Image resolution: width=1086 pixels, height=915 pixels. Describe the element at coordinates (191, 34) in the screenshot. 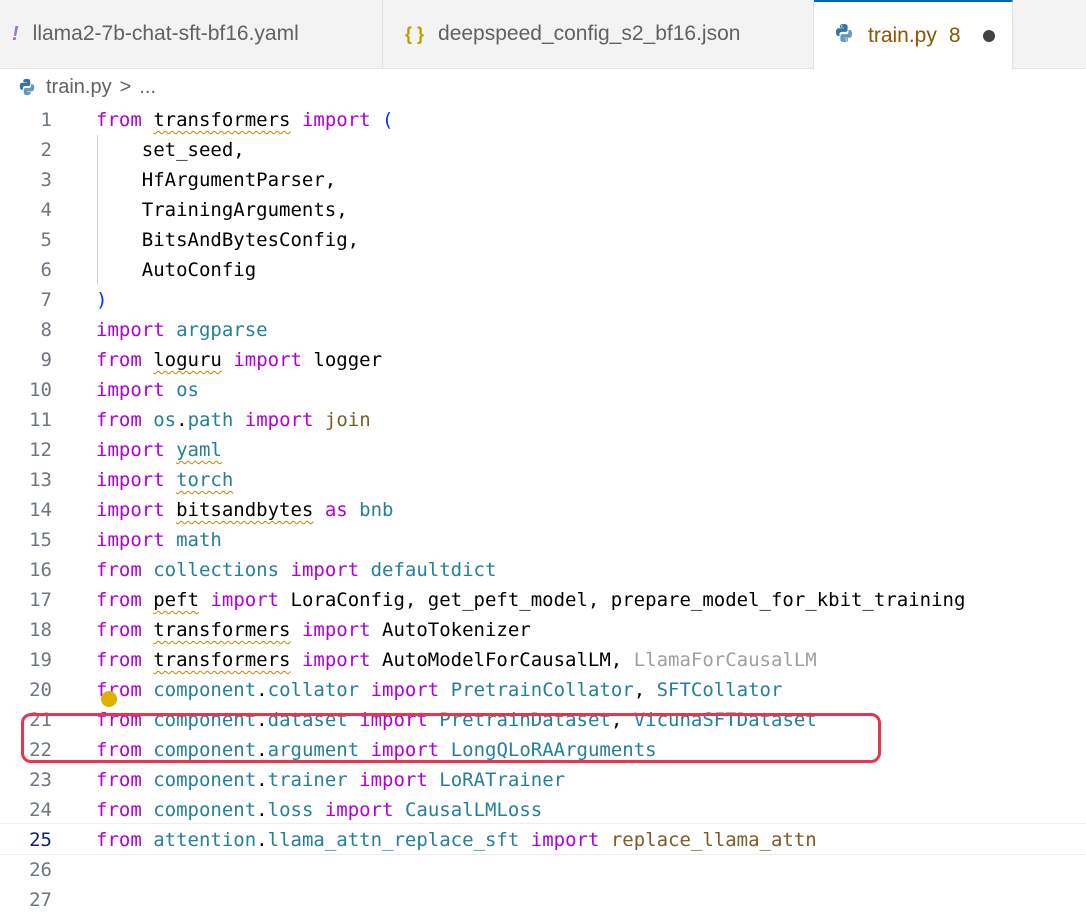

I see `tab-yaml: ! llama2-7b-chat-sft-bf16.yaml` at that location.